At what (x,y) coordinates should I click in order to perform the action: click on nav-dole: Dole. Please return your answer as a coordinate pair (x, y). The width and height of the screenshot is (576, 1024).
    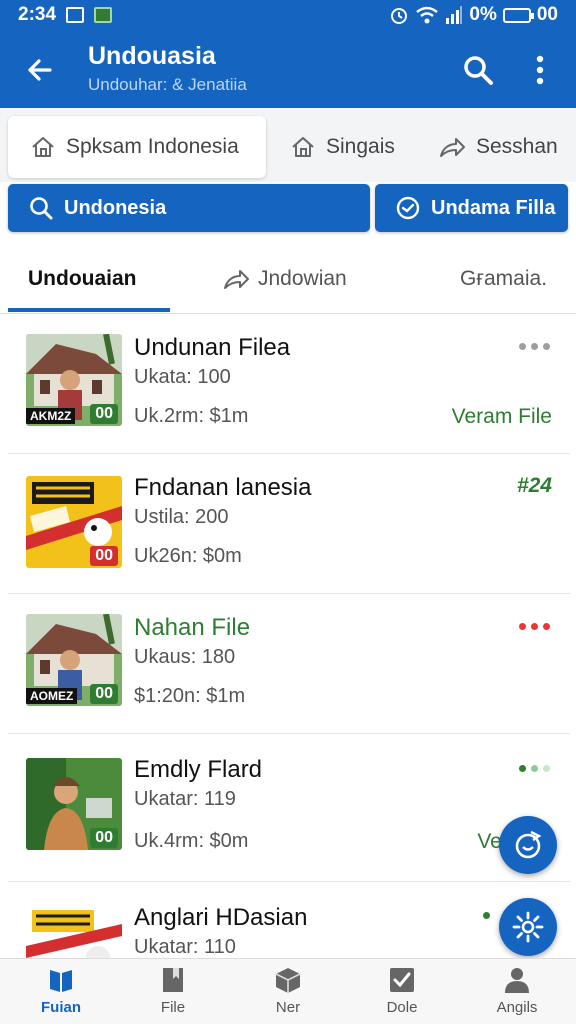
    Looking at the image, I should click on (402, 994).